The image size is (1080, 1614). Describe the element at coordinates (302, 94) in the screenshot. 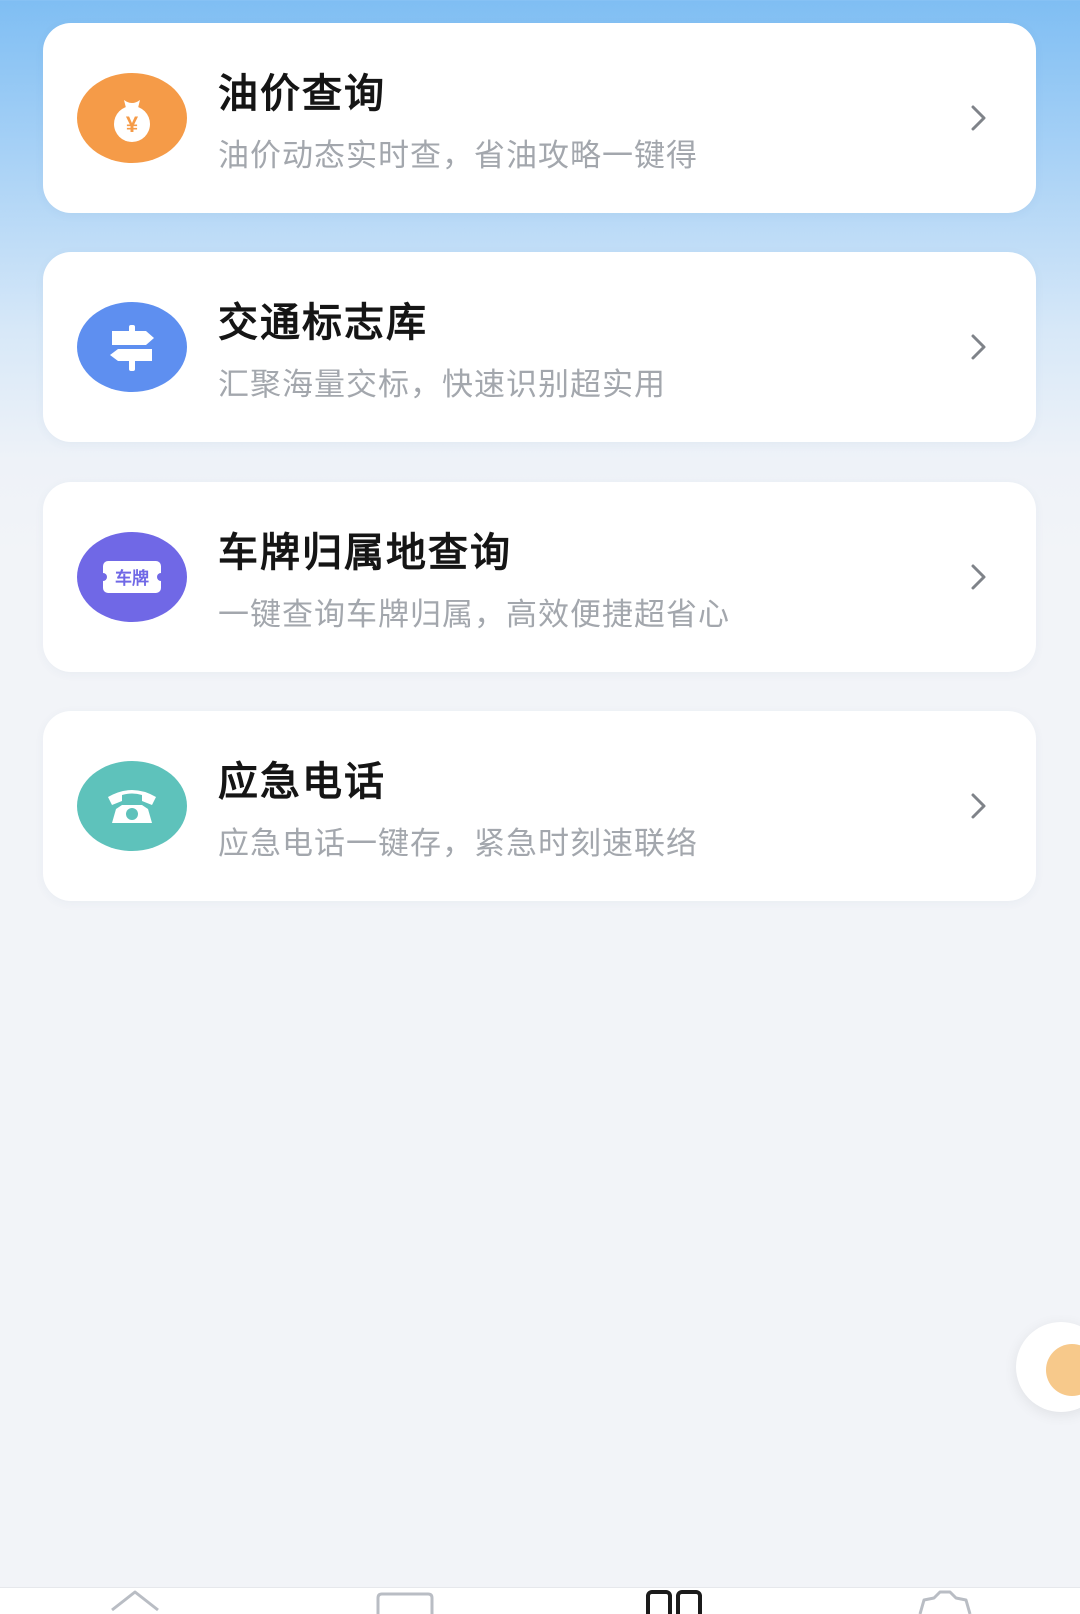

I see `card-title: 油价查询` at that location.